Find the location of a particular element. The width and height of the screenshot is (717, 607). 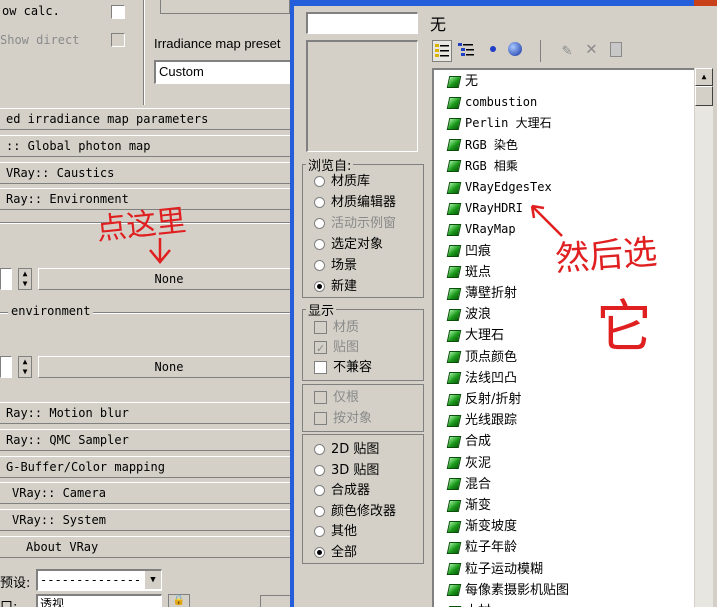

rollout-motion-blur: Ray:: Motion blur is located at coordinates (150, 413).